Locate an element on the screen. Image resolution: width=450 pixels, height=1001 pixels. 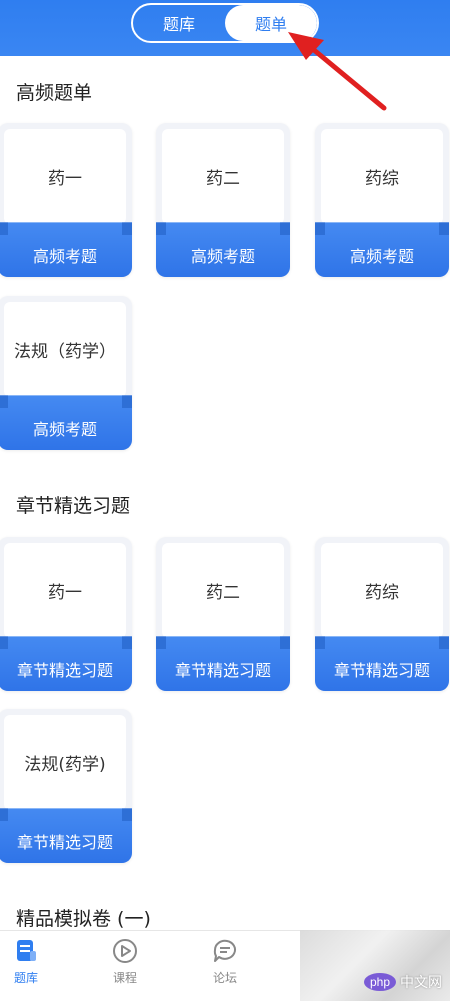
chat-bubble-icon is located at coordinates (224, 950).